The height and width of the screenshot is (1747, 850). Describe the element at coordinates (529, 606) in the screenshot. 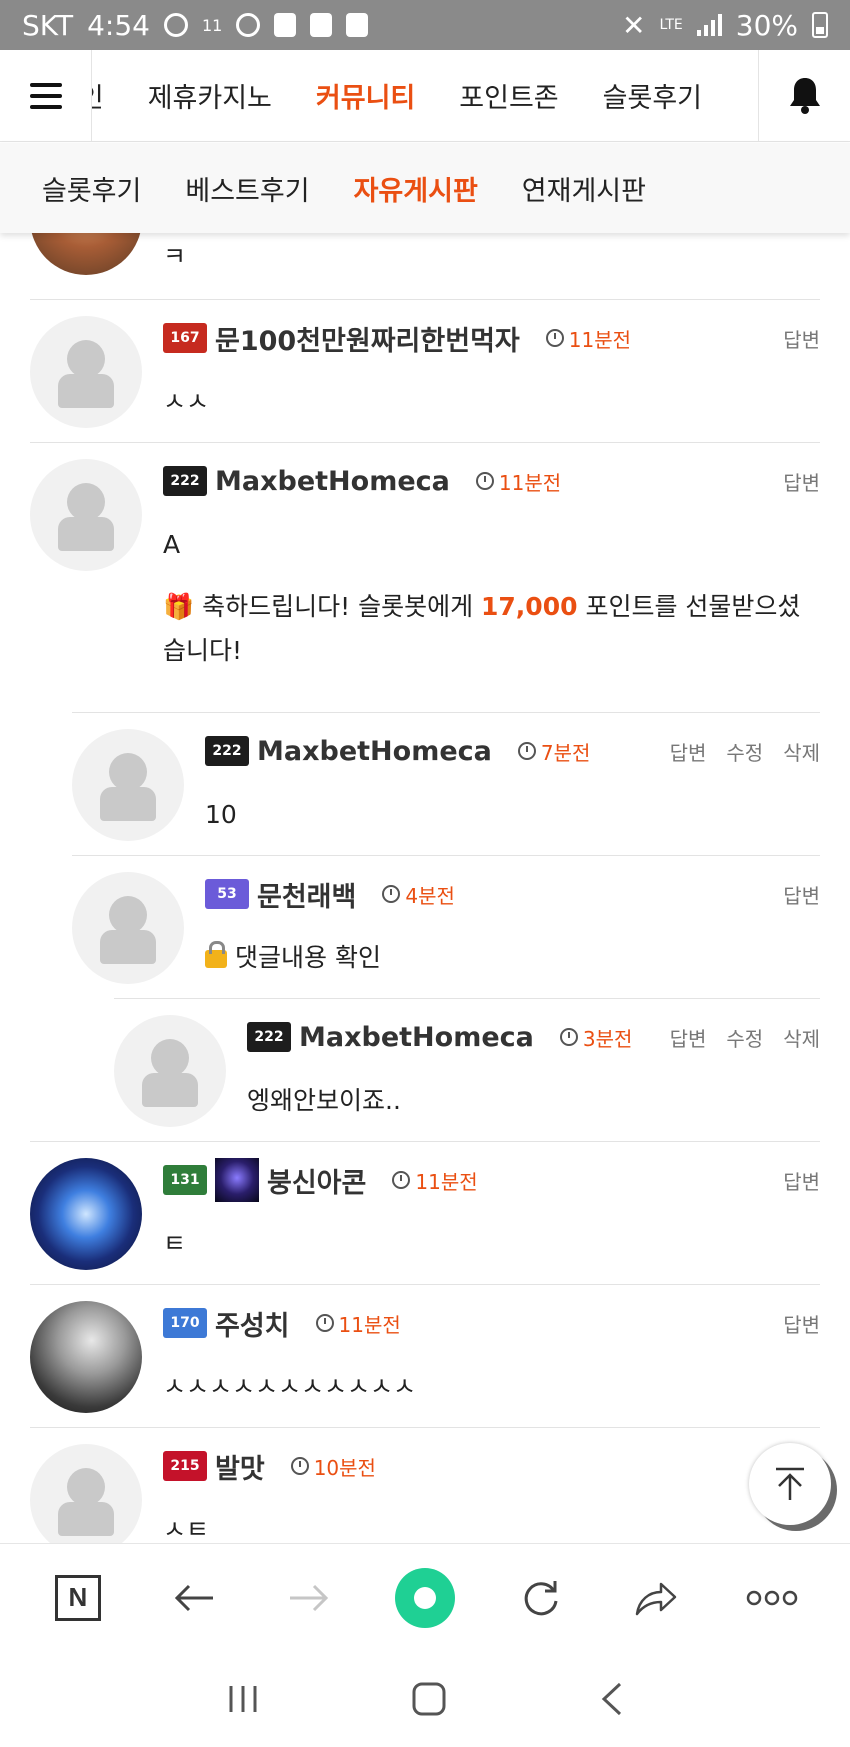

I see `gift-points: 17,000` at that location.